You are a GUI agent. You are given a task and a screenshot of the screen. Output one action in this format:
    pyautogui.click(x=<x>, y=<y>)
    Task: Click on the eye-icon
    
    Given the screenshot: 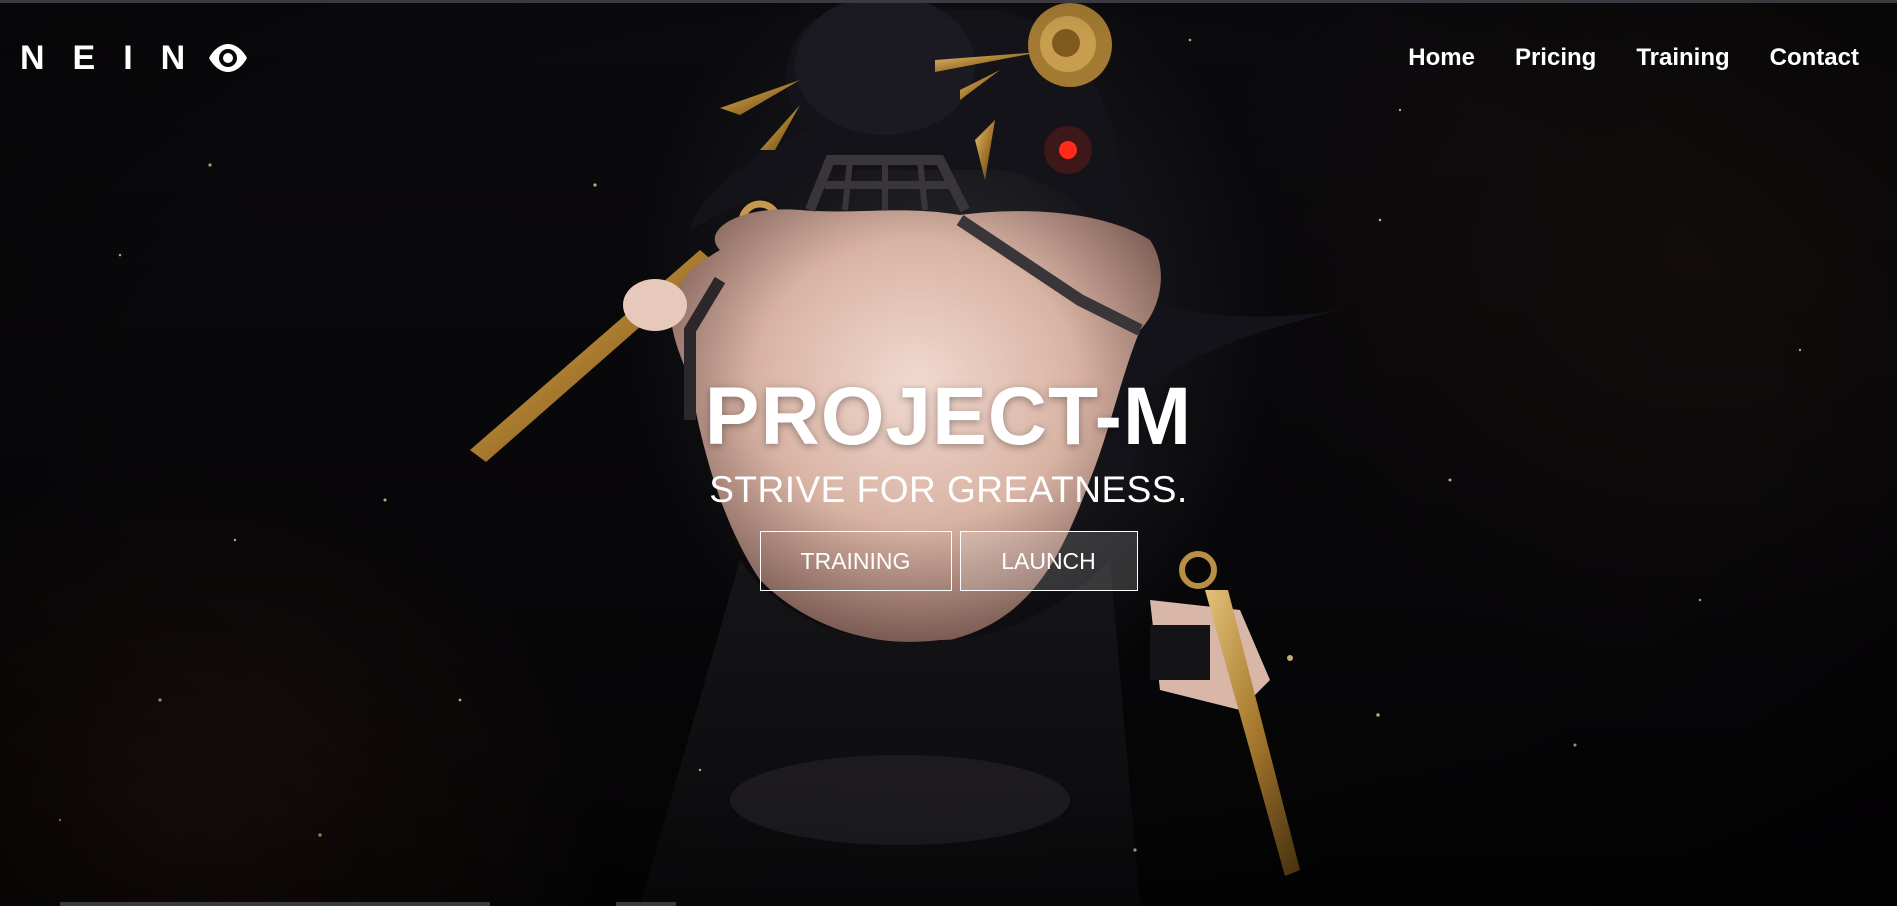 What is the action you would take?
    pyautogui.click(x=228, y=58)
    